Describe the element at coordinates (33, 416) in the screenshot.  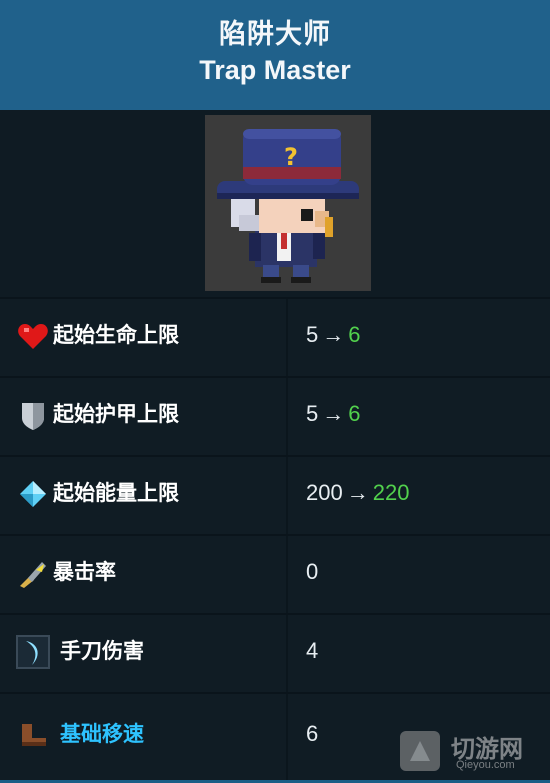
I see `shield-icon` at that location.